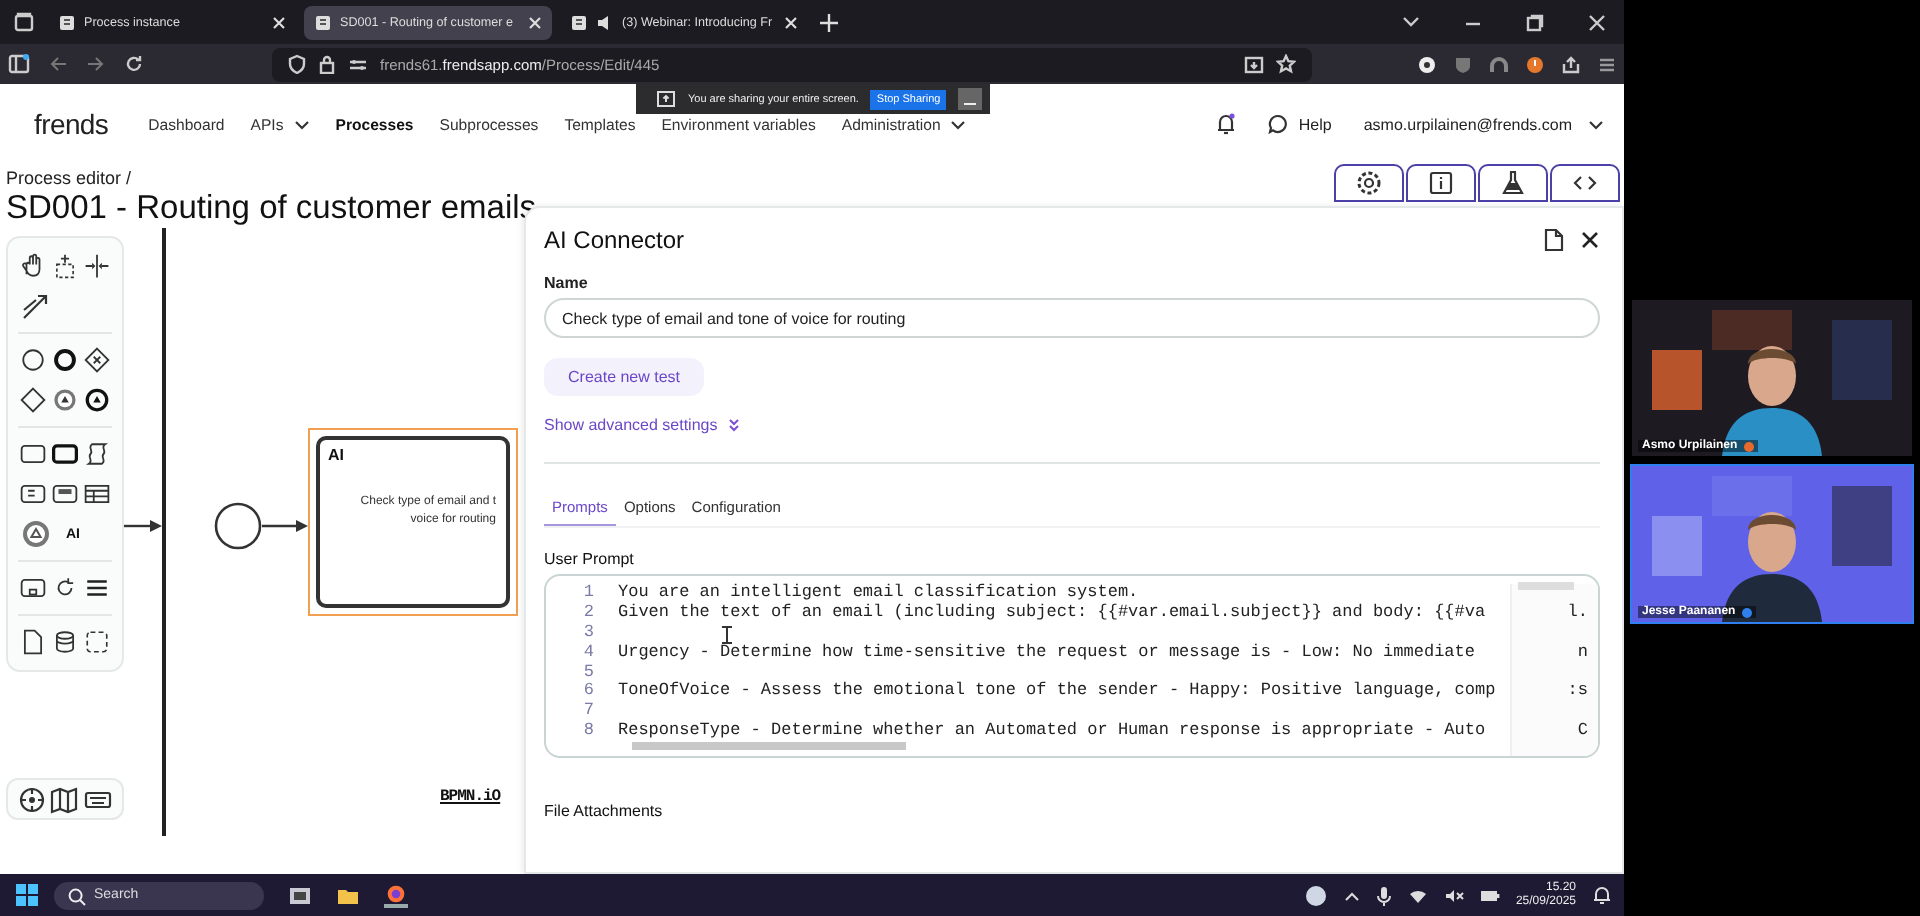  What do you see at coordinates (97, 266) in the screenshot?
I see `space-tool-icon` at bounding box center [97, 266].